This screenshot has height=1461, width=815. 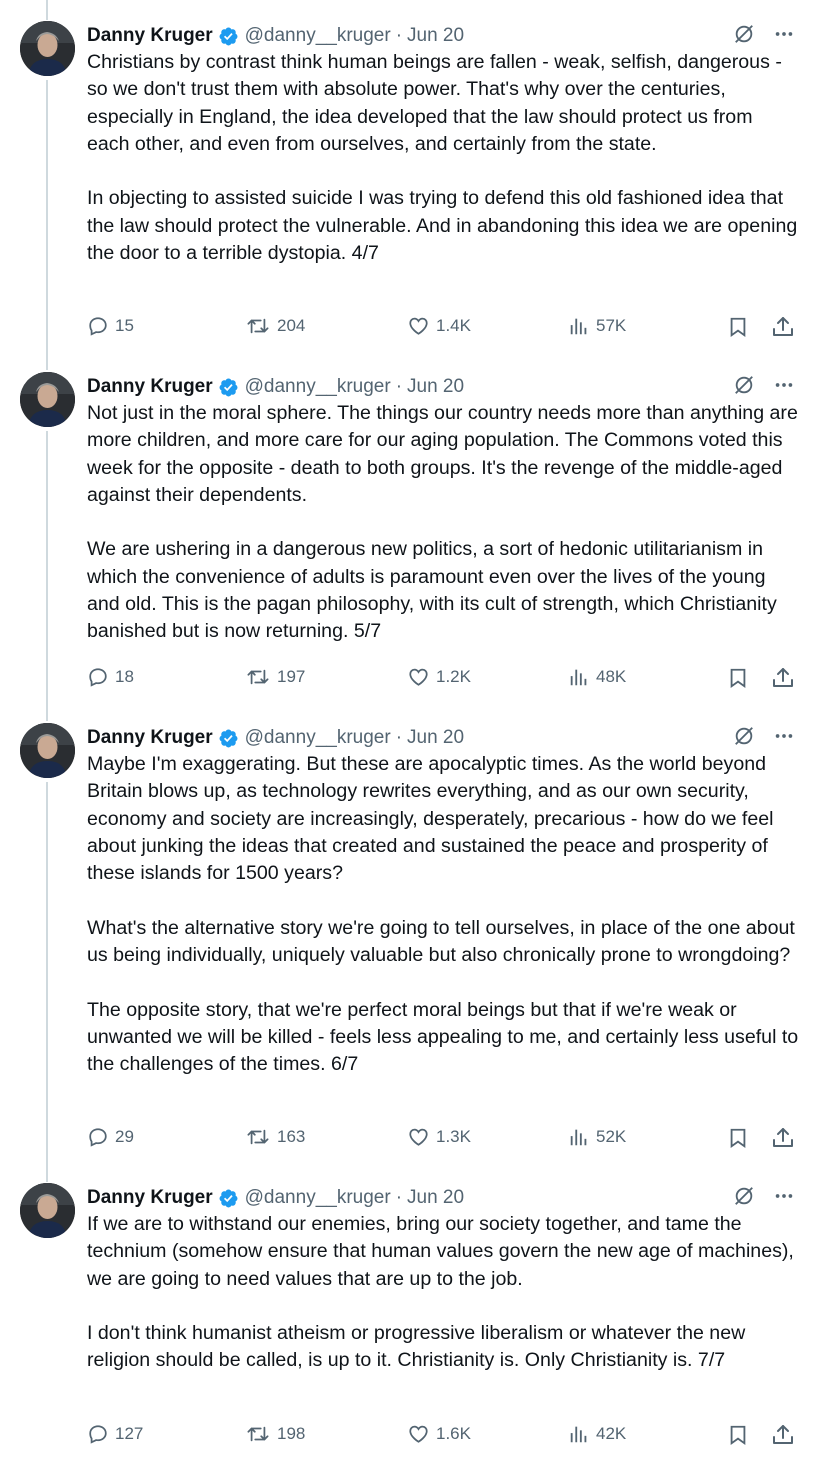 I want to click on view-count: 42K, so click(x=611, y=1433).